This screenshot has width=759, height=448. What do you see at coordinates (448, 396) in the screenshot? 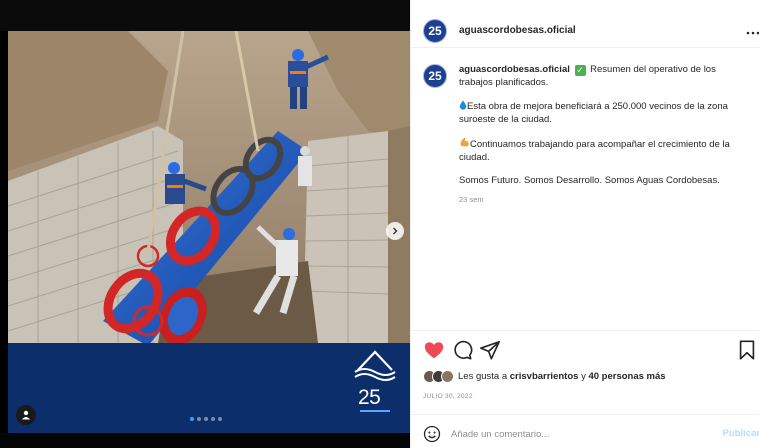
I see `post-date: JULIO 30, 2022` at bounding box center [448, 396].